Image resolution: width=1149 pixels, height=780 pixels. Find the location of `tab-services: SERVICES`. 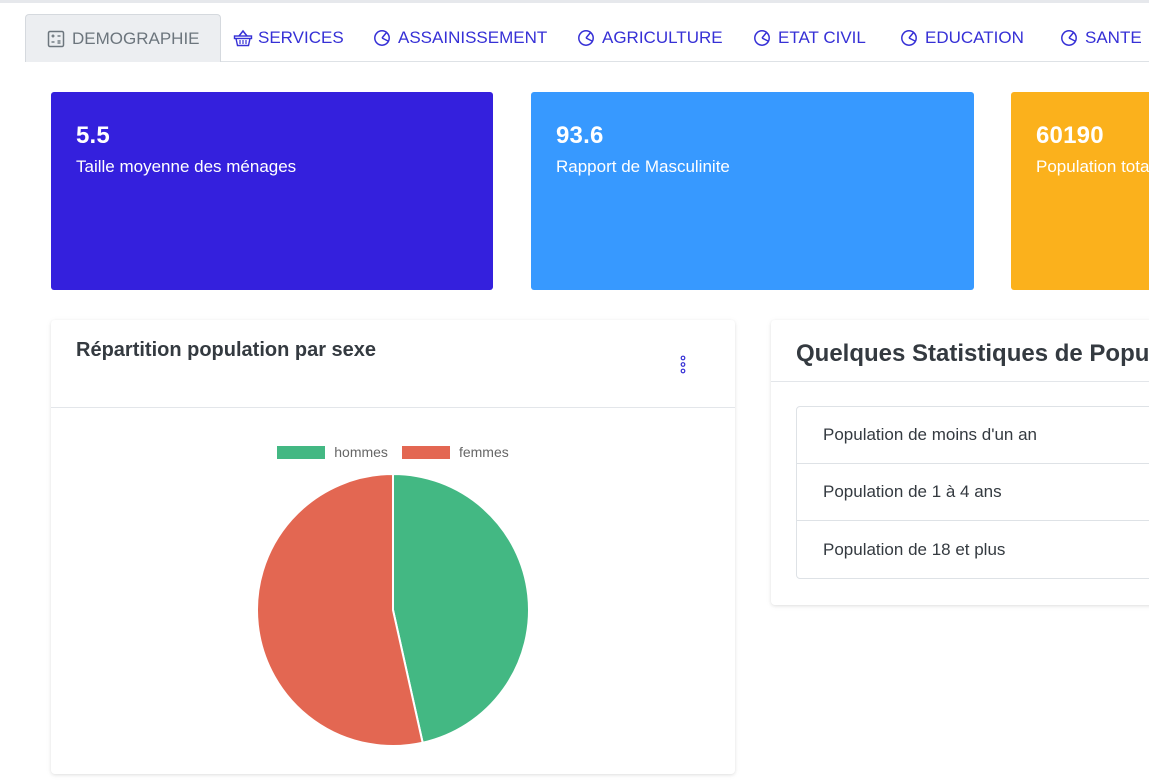

tab-services: SERVICES is located at coordinates (288, 38).